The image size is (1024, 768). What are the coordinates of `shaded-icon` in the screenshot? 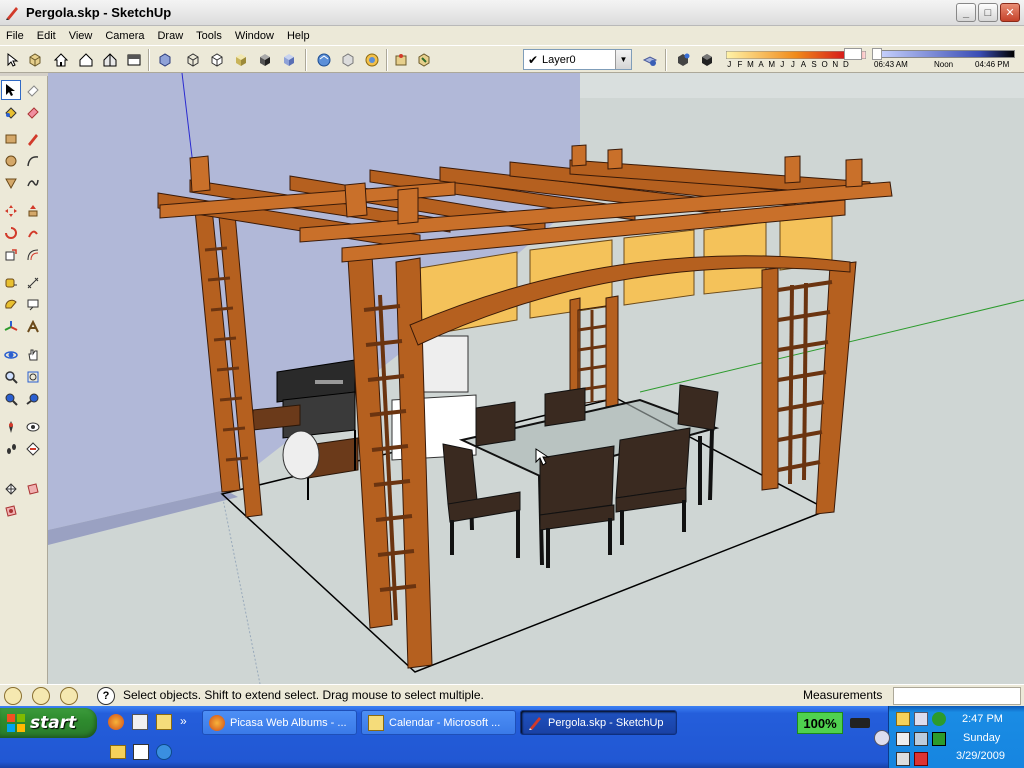 It's located at (240, 59).